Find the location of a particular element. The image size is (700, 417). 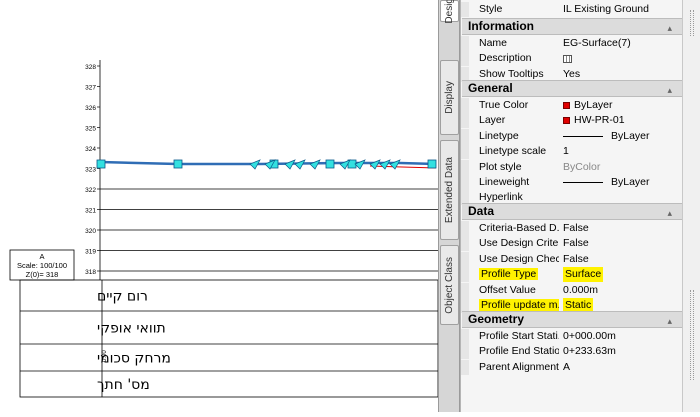

y-tick-label: 327 is located at coordinates (90, 88).